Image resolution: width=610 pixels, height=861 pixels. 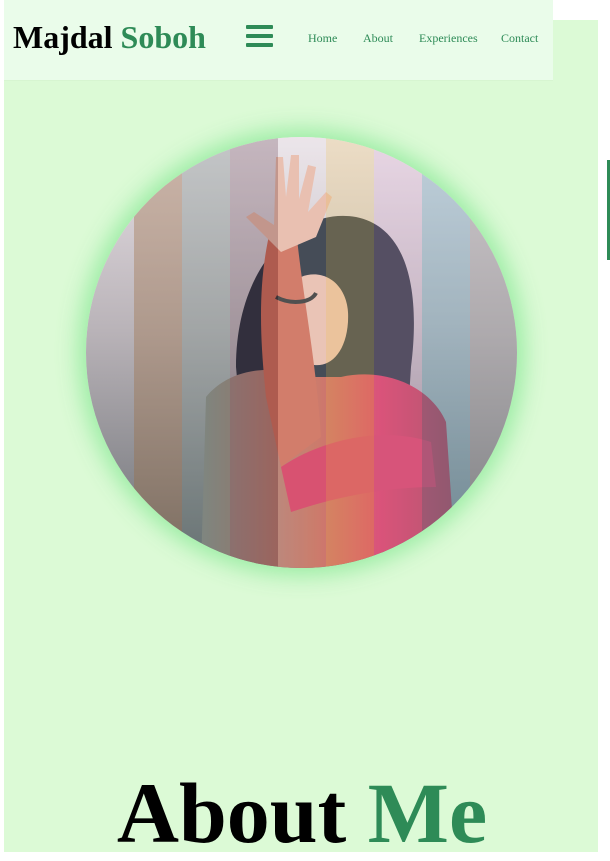 What do you see at coordinates (231, 813) in the screenshot?
I see `about-word: About` at bounding box center [231, 813].